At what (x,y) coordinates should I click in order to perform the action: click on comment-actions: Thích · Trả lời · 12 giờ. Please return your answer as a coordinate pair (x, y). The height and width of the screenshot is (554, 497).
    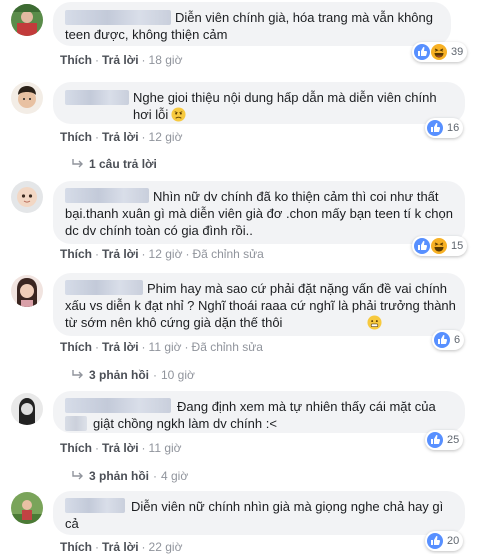
    Looking at the image, I should click on (121, 137).